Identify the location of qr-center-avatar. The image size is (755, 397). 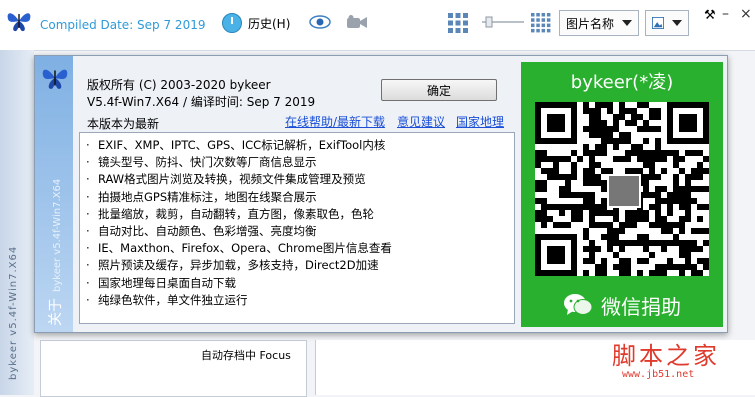
(624, 191).